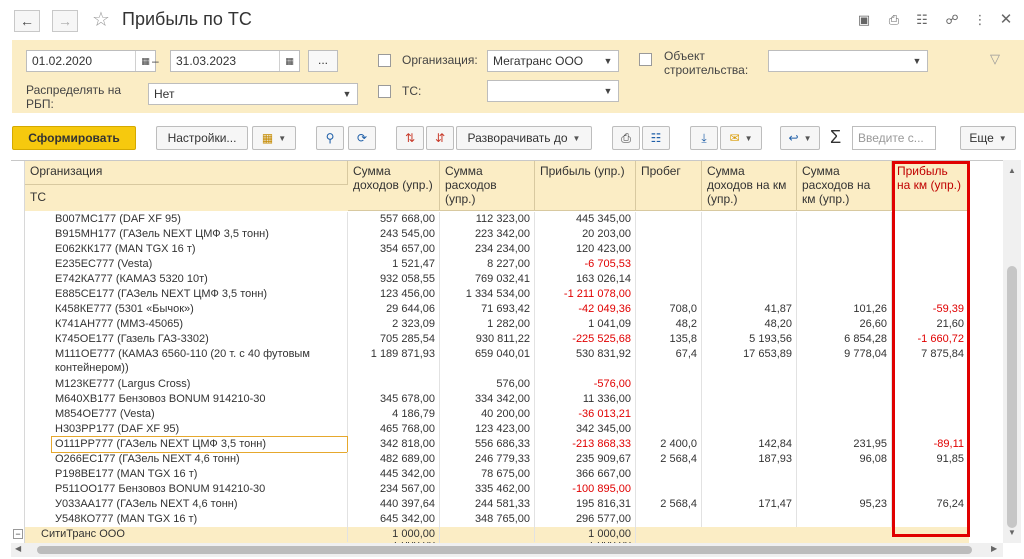 This screenshot has height=559, width=1024. I want to click on cell-income: 354 657,00, so click(394, 249).